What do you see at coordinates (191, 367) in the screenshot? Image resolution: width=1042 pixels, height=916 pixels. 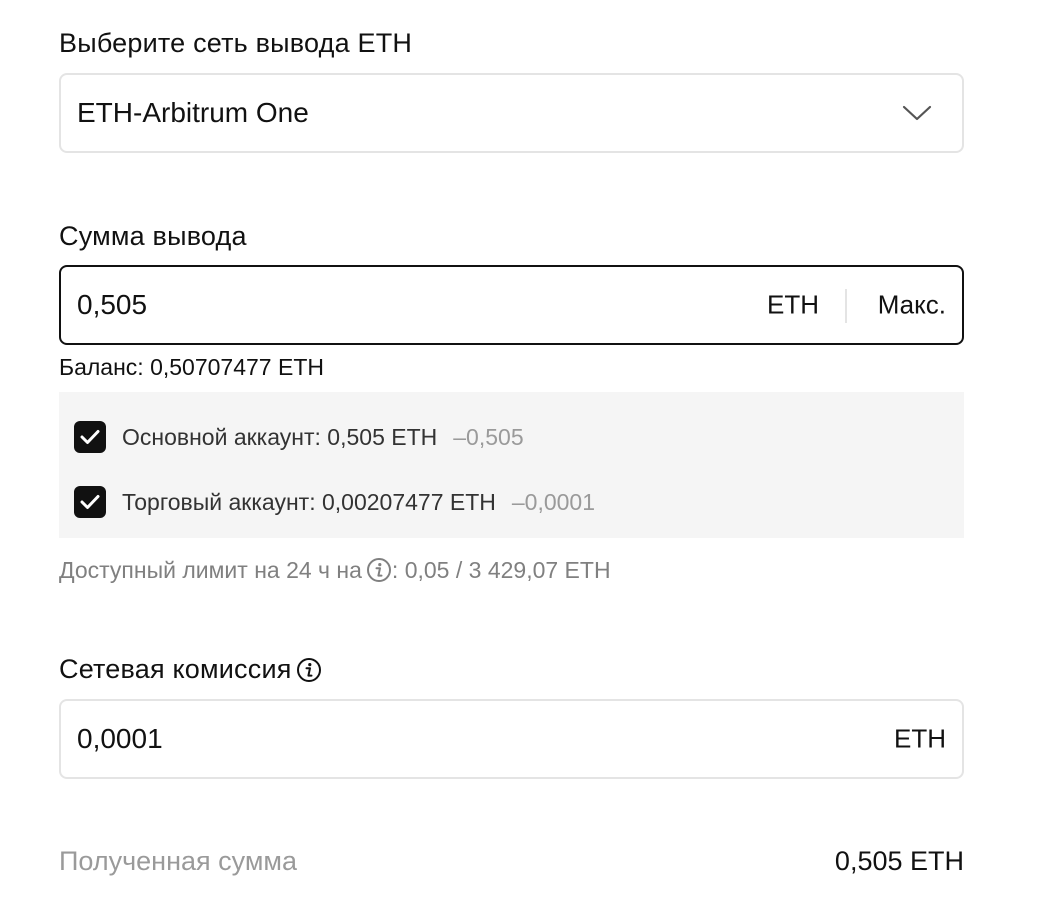 I see `balance-text: Баланс: 0,50707477 ETH` at bounding box center [191, 367].